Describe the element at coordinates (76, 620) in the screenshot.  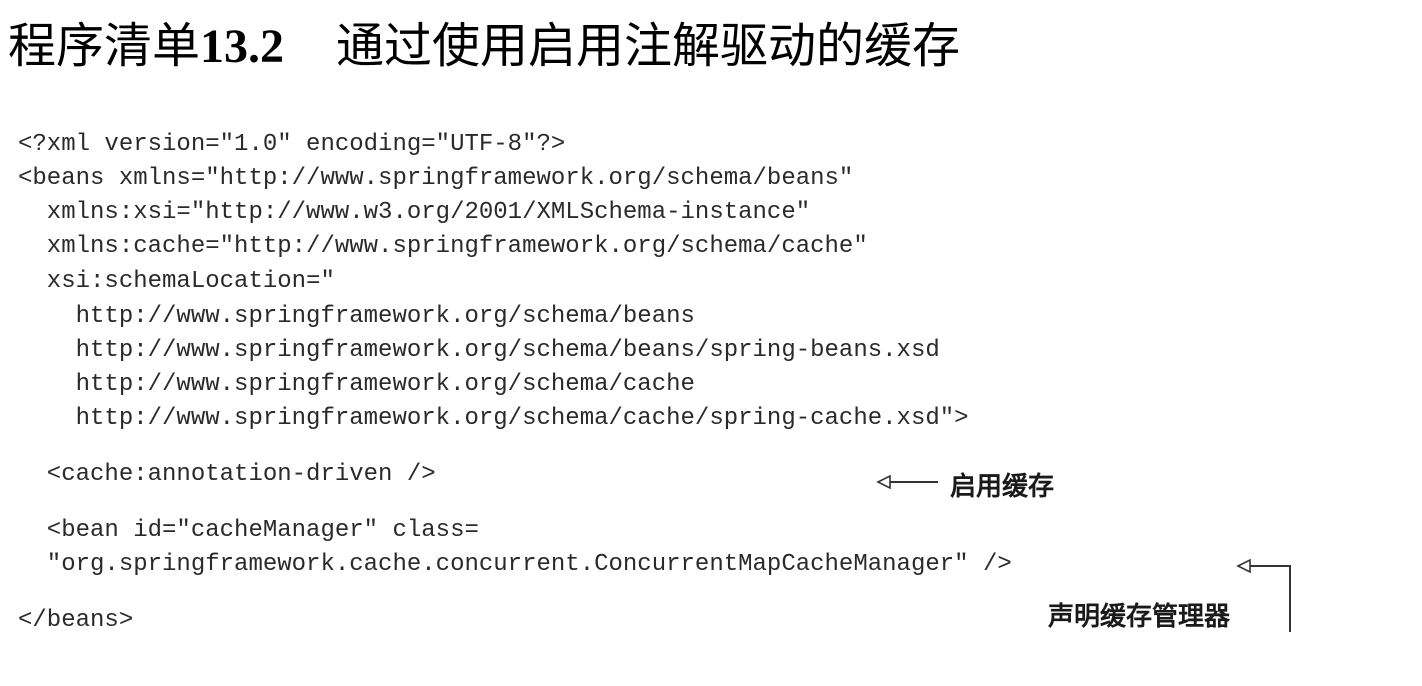
I see `code-line: </beans>` at that location.